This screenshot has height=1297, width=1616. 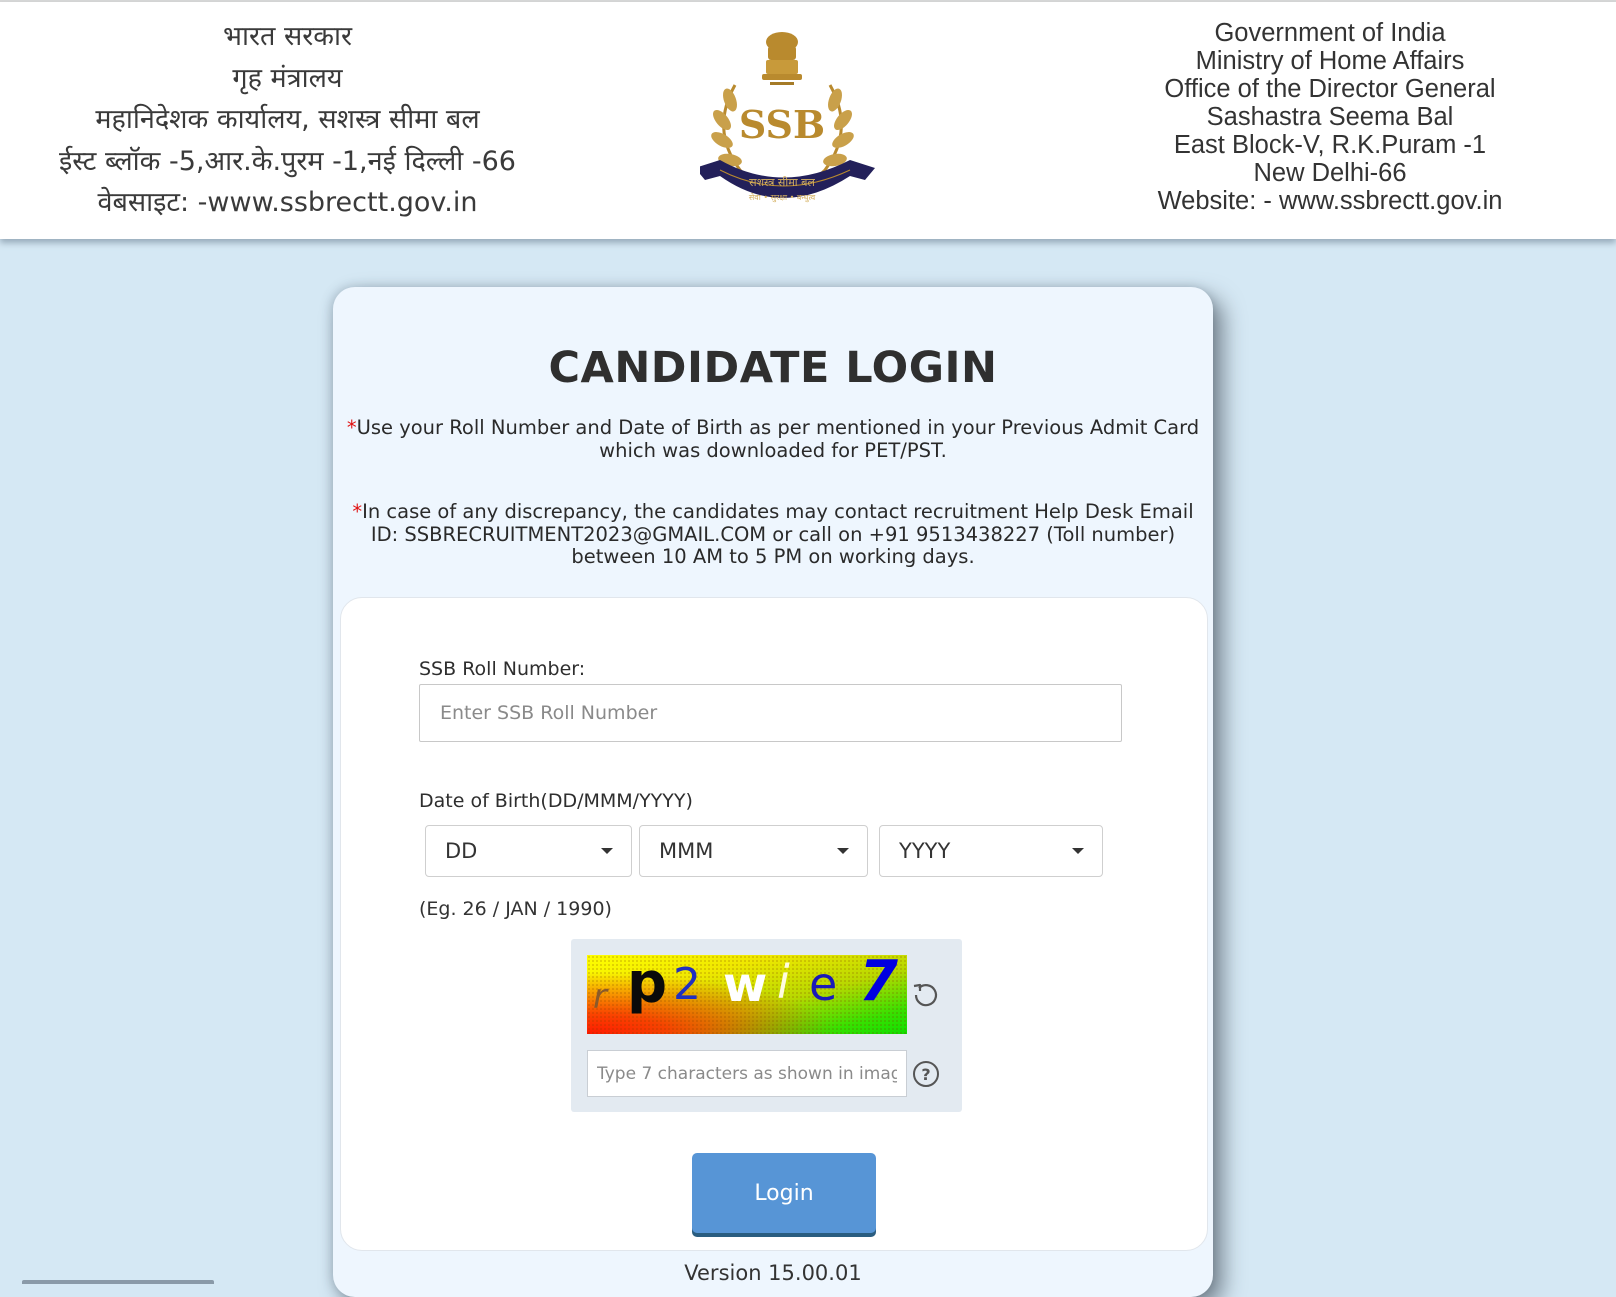 I want to click on dob-example-text: (Eg. 26 / JAN / 1990), so click(x=515, y=909).